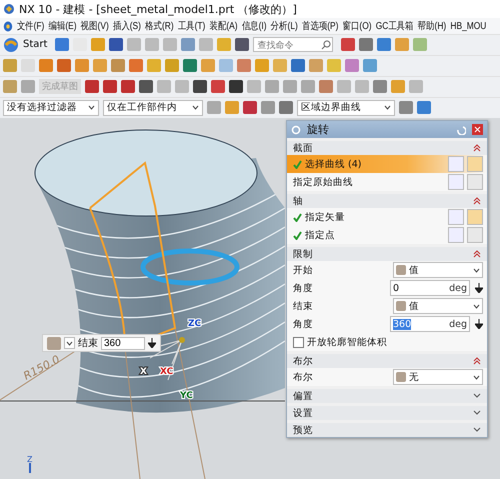 Image resolution: width=500 pixels, height=479 pixels. Describe the element at coordinates (123, 343) in the screenshot. I see `end-angle-input: 360` at that location.